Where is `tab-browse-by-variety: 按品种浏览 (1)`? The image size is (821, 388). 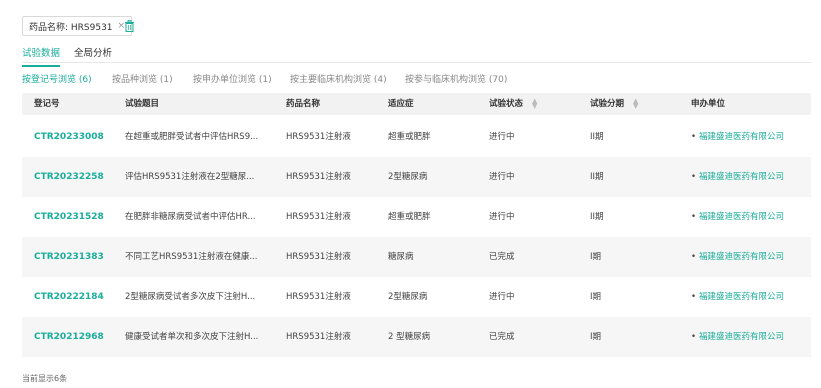
tab-browse-by-variety: 按品种浏览 (1) is located at coordinates (142, 78).